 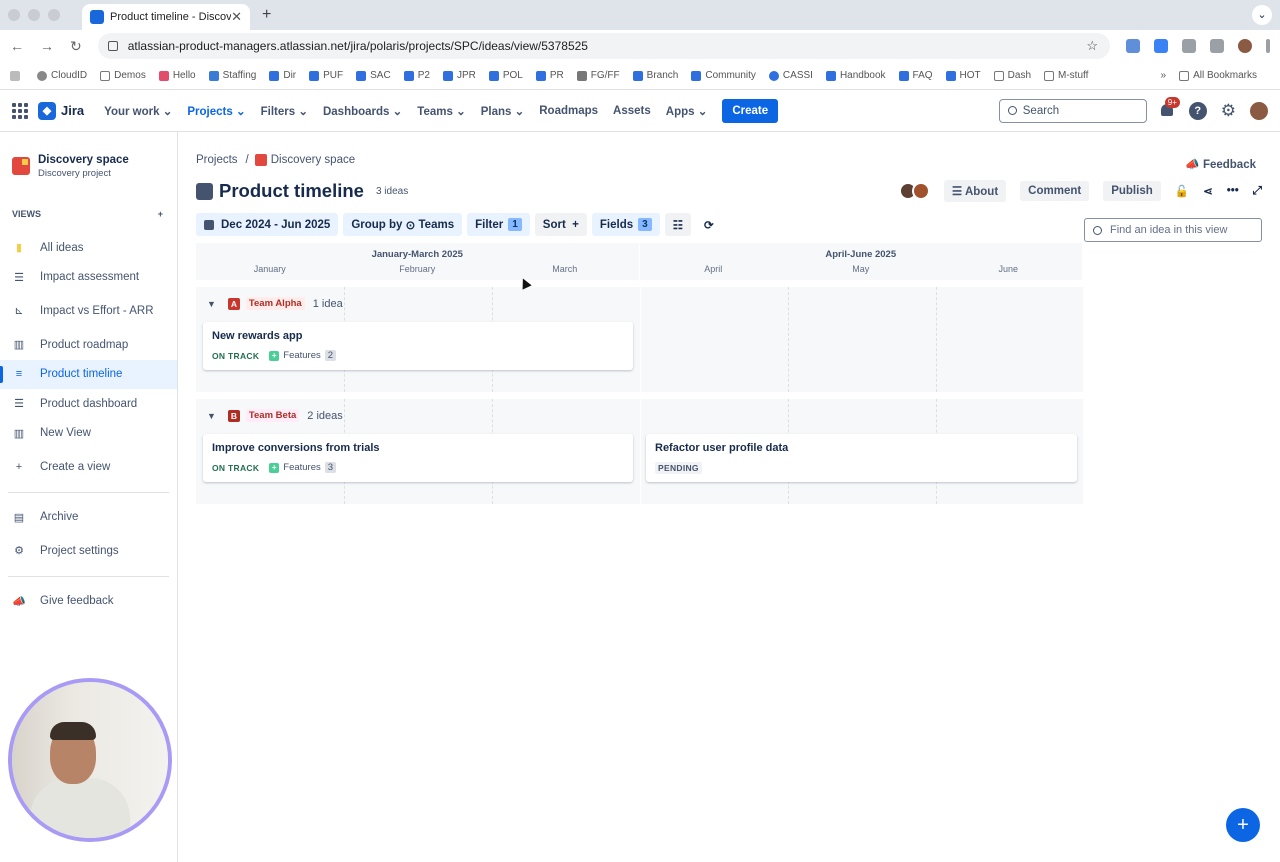 I want to click on add-view-icon: +, so click(x=160, y=214).